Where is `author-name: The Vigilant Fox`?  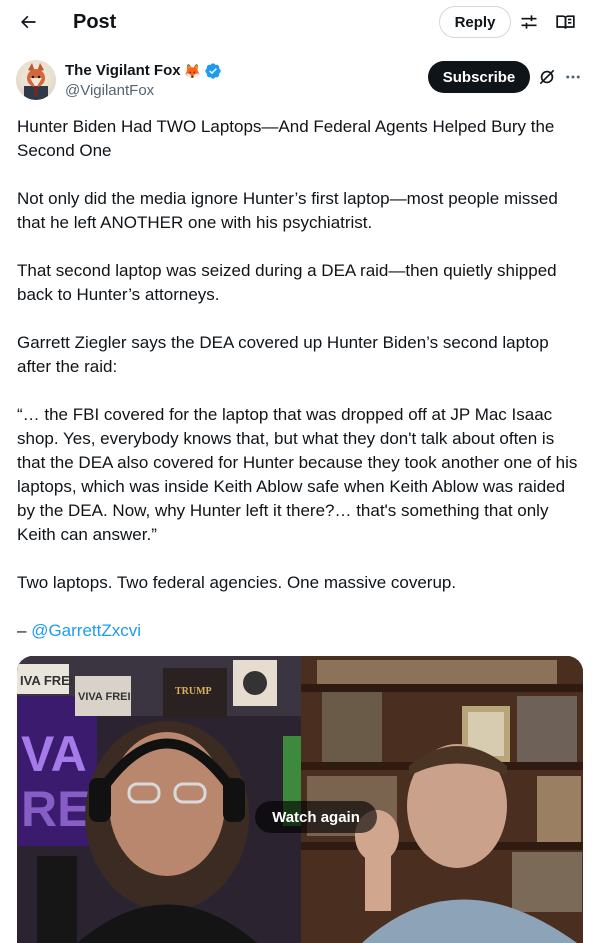 author-name: The Vigilant Fox is located at coordinates (123, 71).